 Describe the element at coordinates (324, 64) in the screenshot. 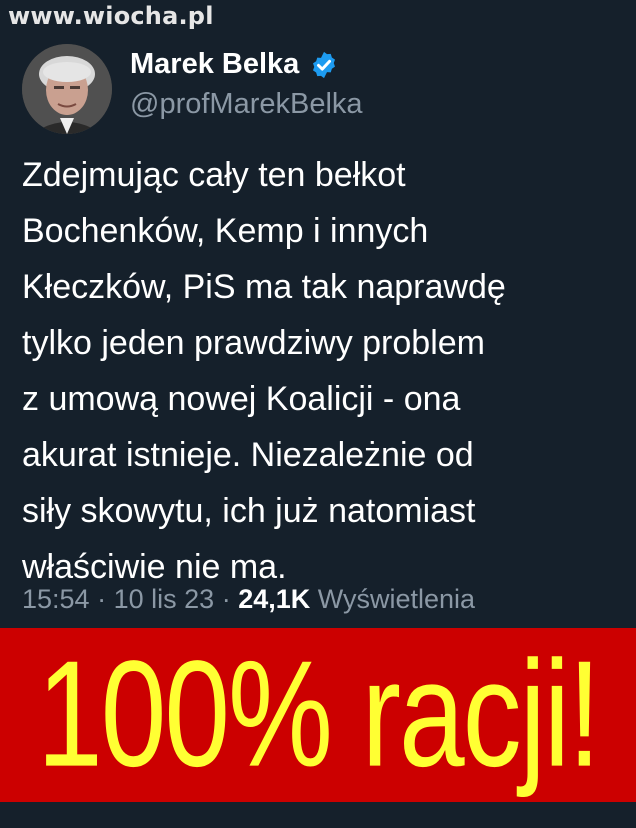

I see `verified-badge-icon` at that location.